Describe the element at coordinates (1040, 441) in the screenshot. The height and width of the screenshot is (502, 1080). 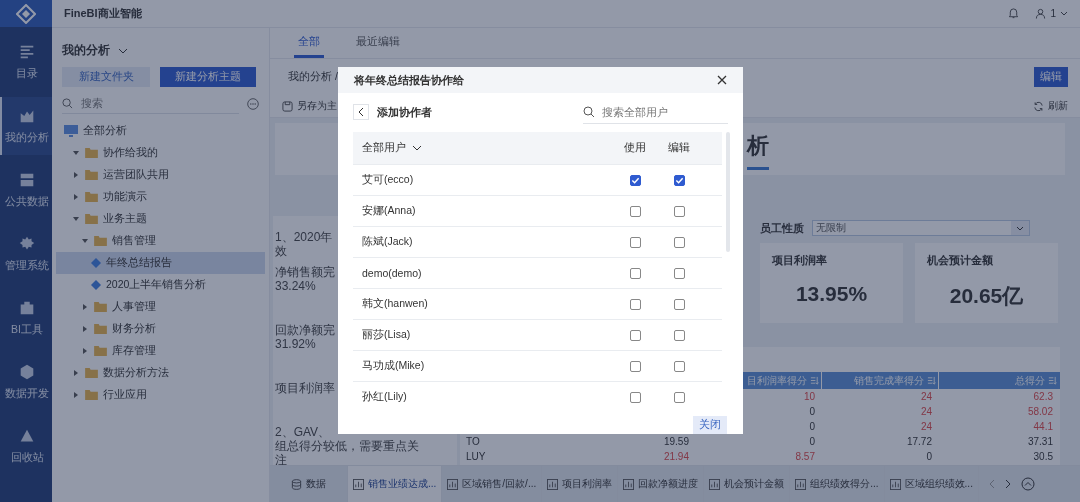
I see `table-cell: 37.31` at that location.